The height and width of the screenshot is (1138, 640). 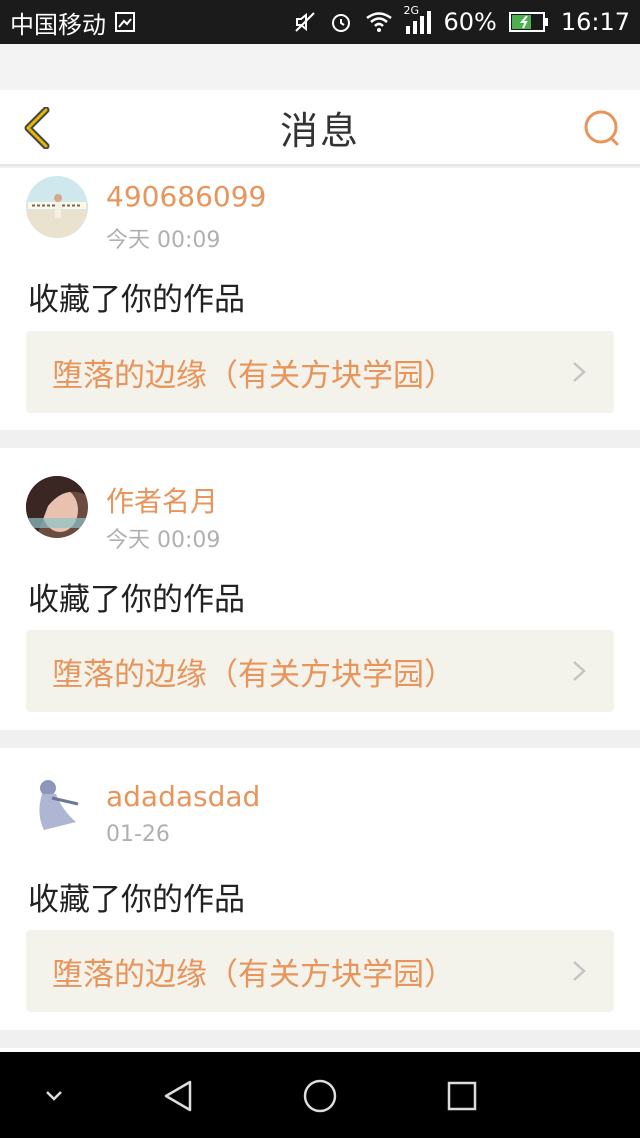 What do you see at coordinates (162, 500) in the screenshot?
I see `username: 作者名月` at bounding box center [162, 500].